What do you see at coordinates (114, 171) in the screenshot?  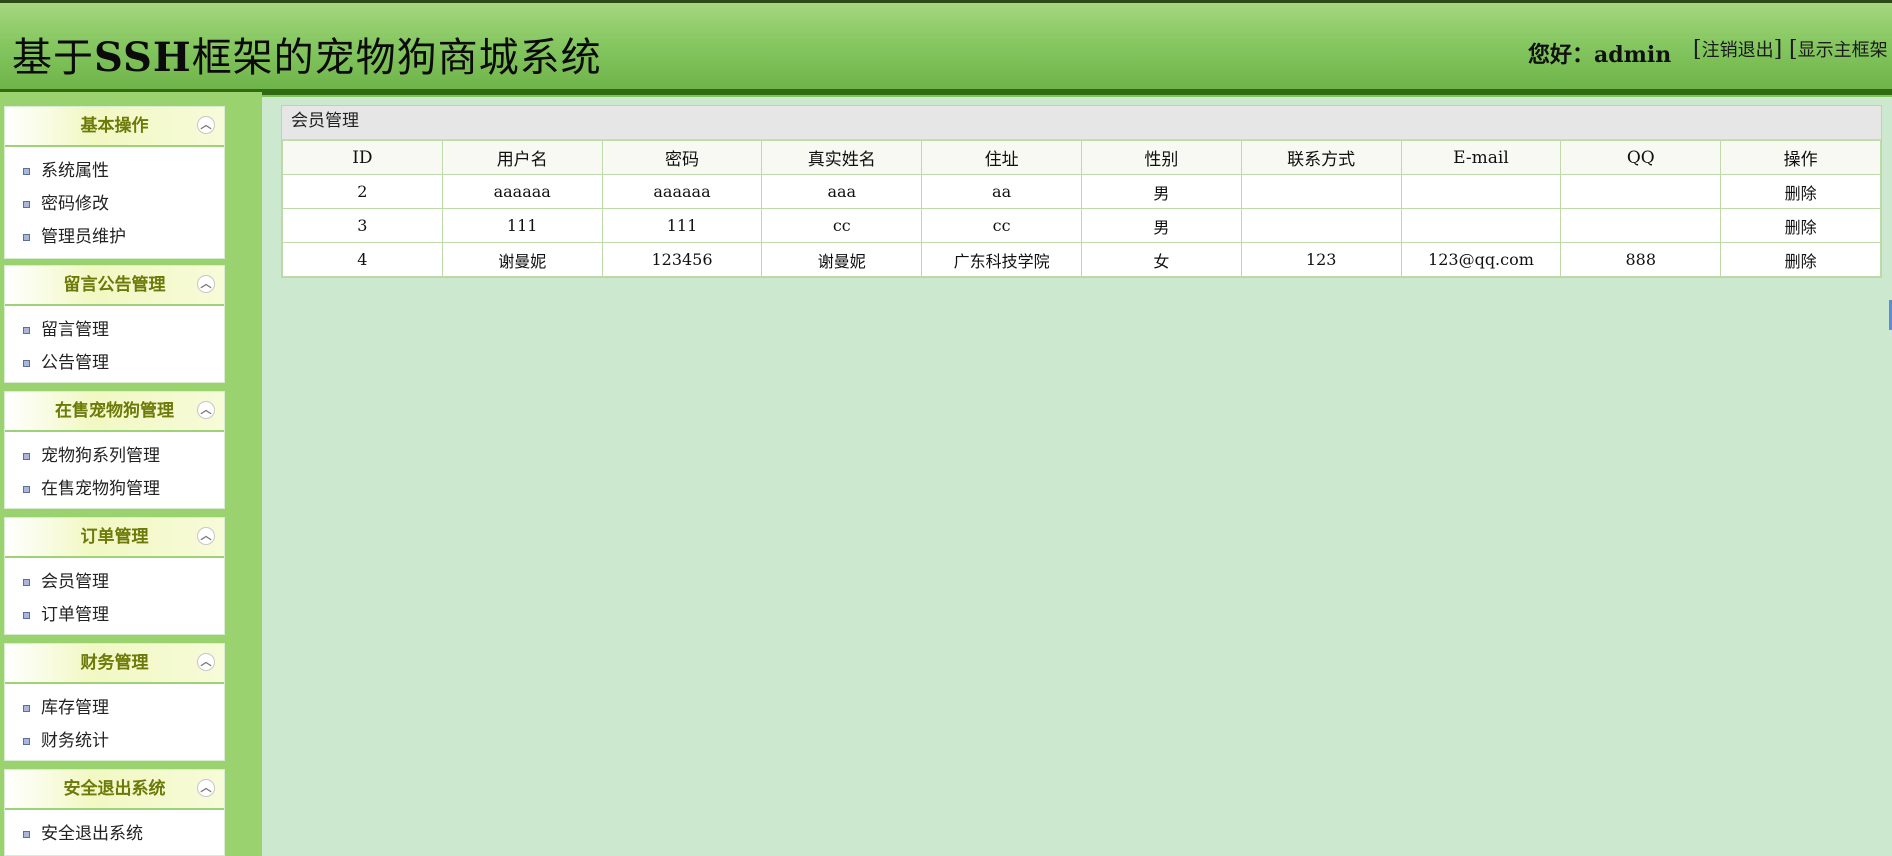 I see `sidebar-item-system-properties: 系统属性` at bounding box center [114, 171].